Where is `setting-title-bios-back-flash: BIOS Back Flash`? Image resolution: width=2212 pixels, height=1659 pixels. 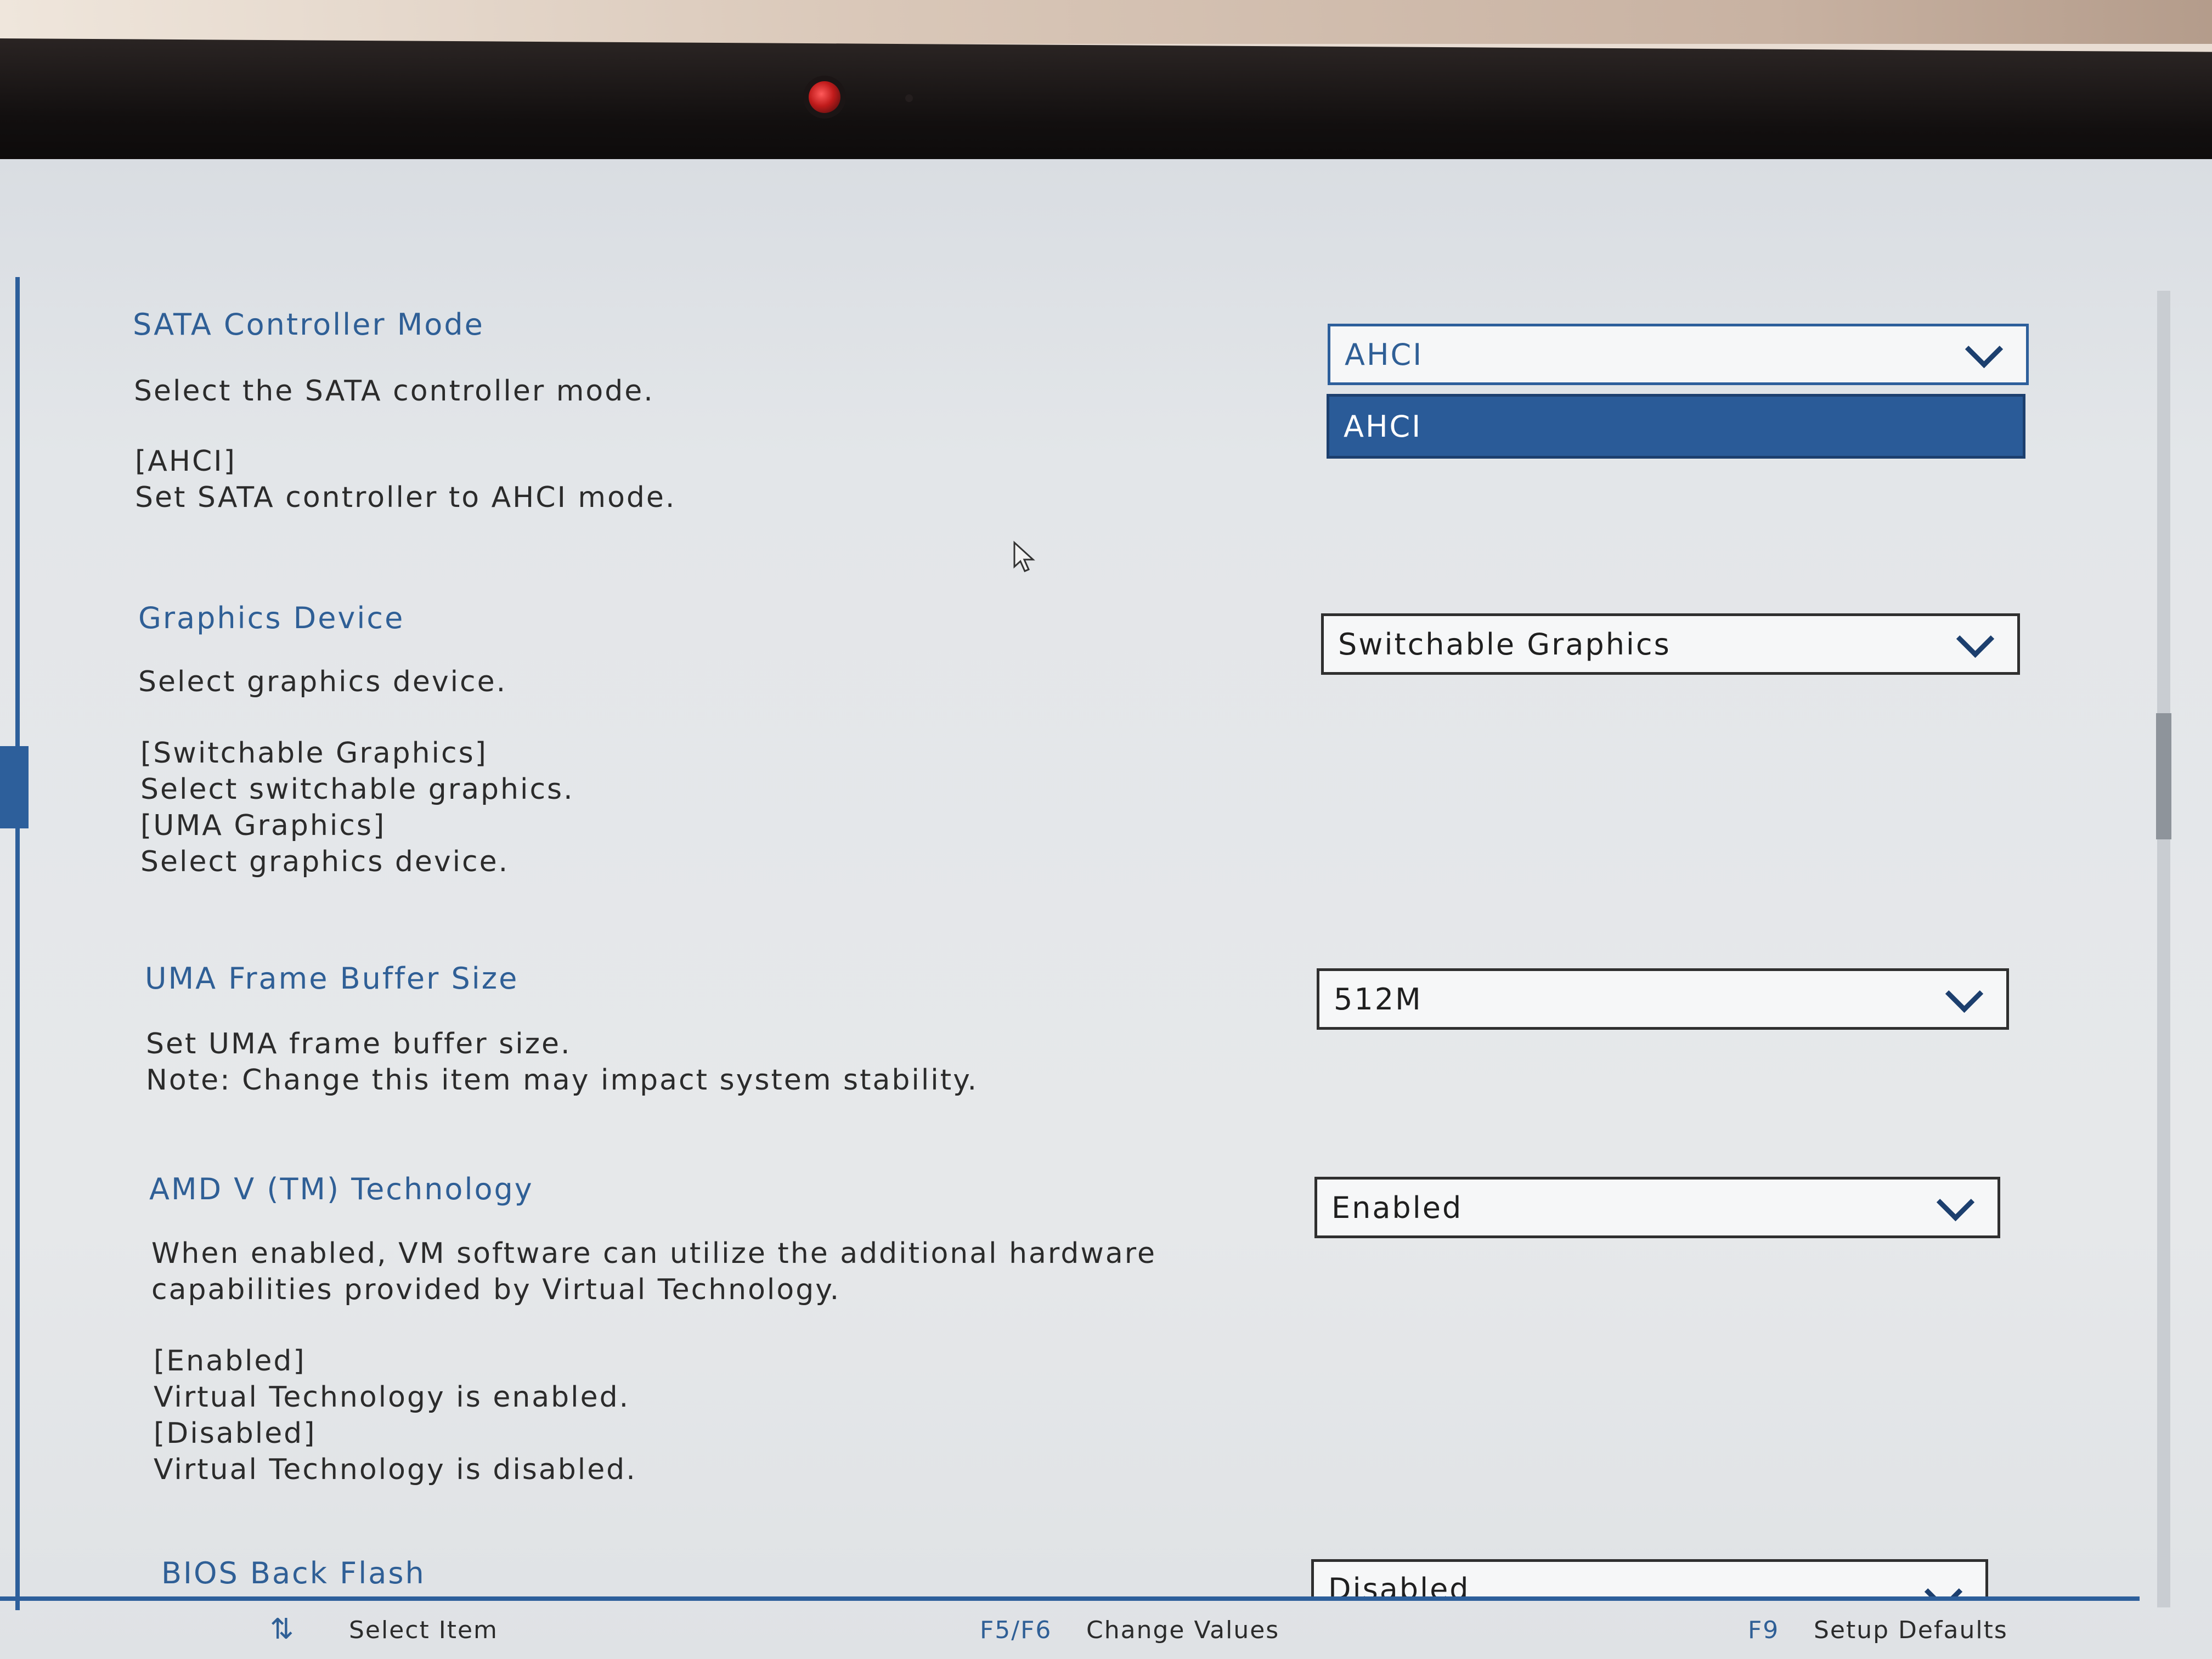
setting-title-bios-back-flash: BIOS Back Flash is located at coordinates (294, 1573).